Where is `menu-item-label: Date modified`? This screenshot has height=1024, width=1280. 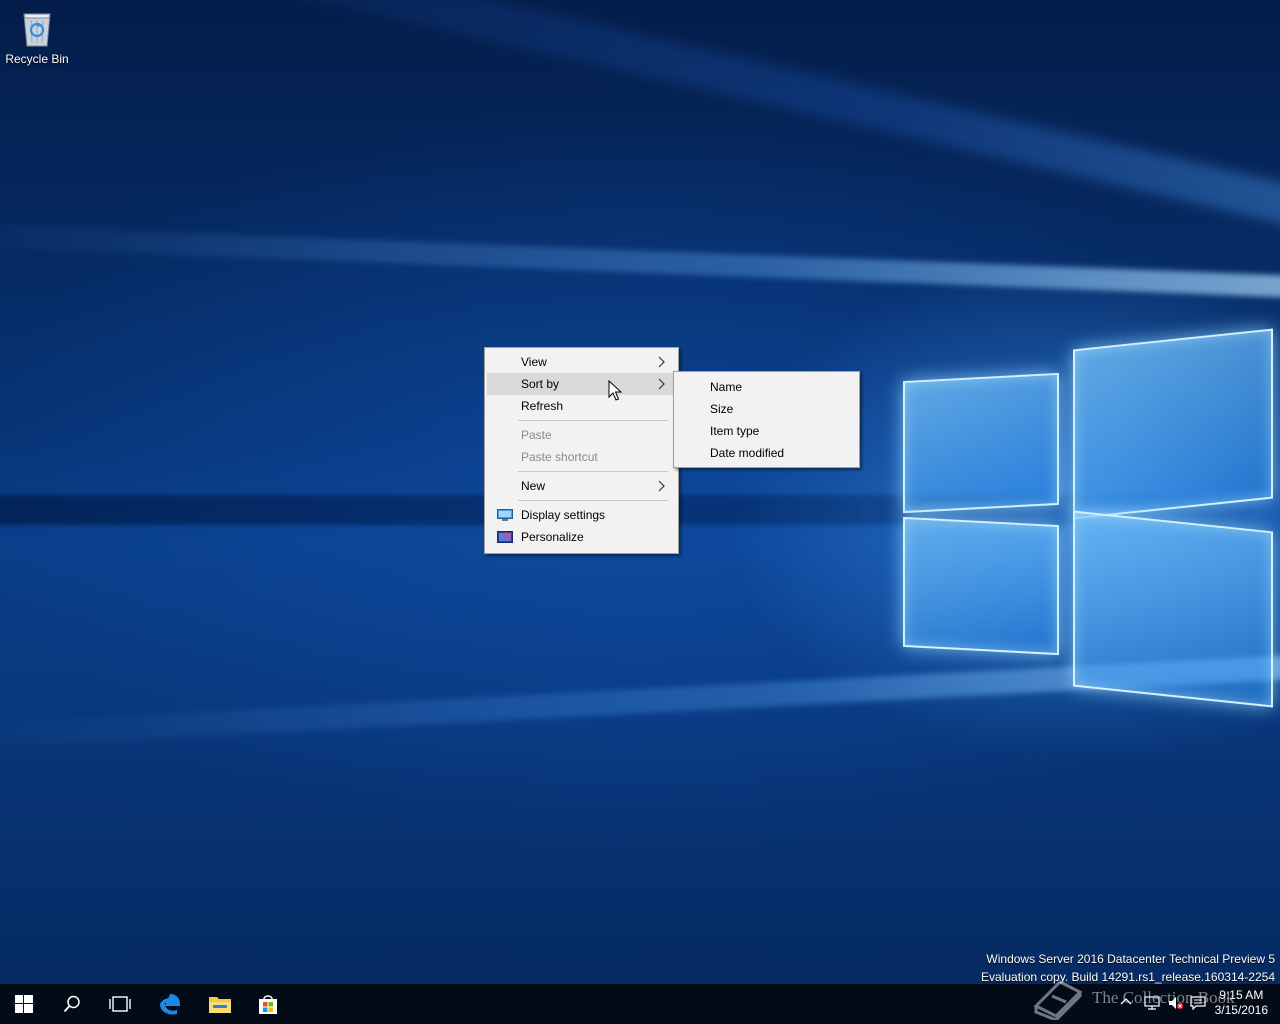
menu-item-label: Date modified is located at coordinates (747, 453).